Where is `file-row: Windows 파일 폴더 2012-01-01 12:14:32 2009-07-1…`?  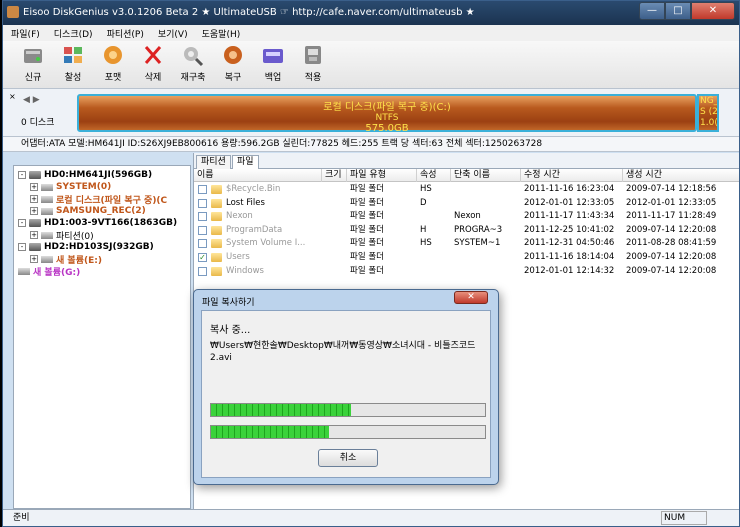
file-row: Windows 파일 폴더 2012-01-01 12:14:32 2009-07-1… is located at coordinates (466, 271).